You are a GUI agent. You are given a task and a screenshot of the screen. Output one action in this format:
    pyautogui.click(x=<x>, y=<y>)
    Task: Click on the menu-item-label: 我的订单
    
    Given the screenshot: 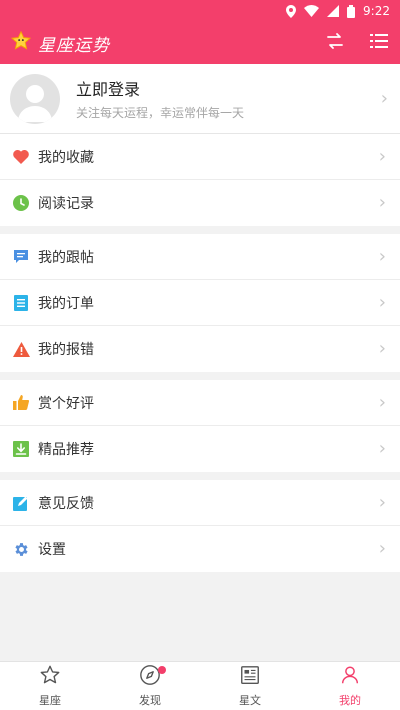 What is the action you would take?
    pyautogui.click(x=66, y=303)
    